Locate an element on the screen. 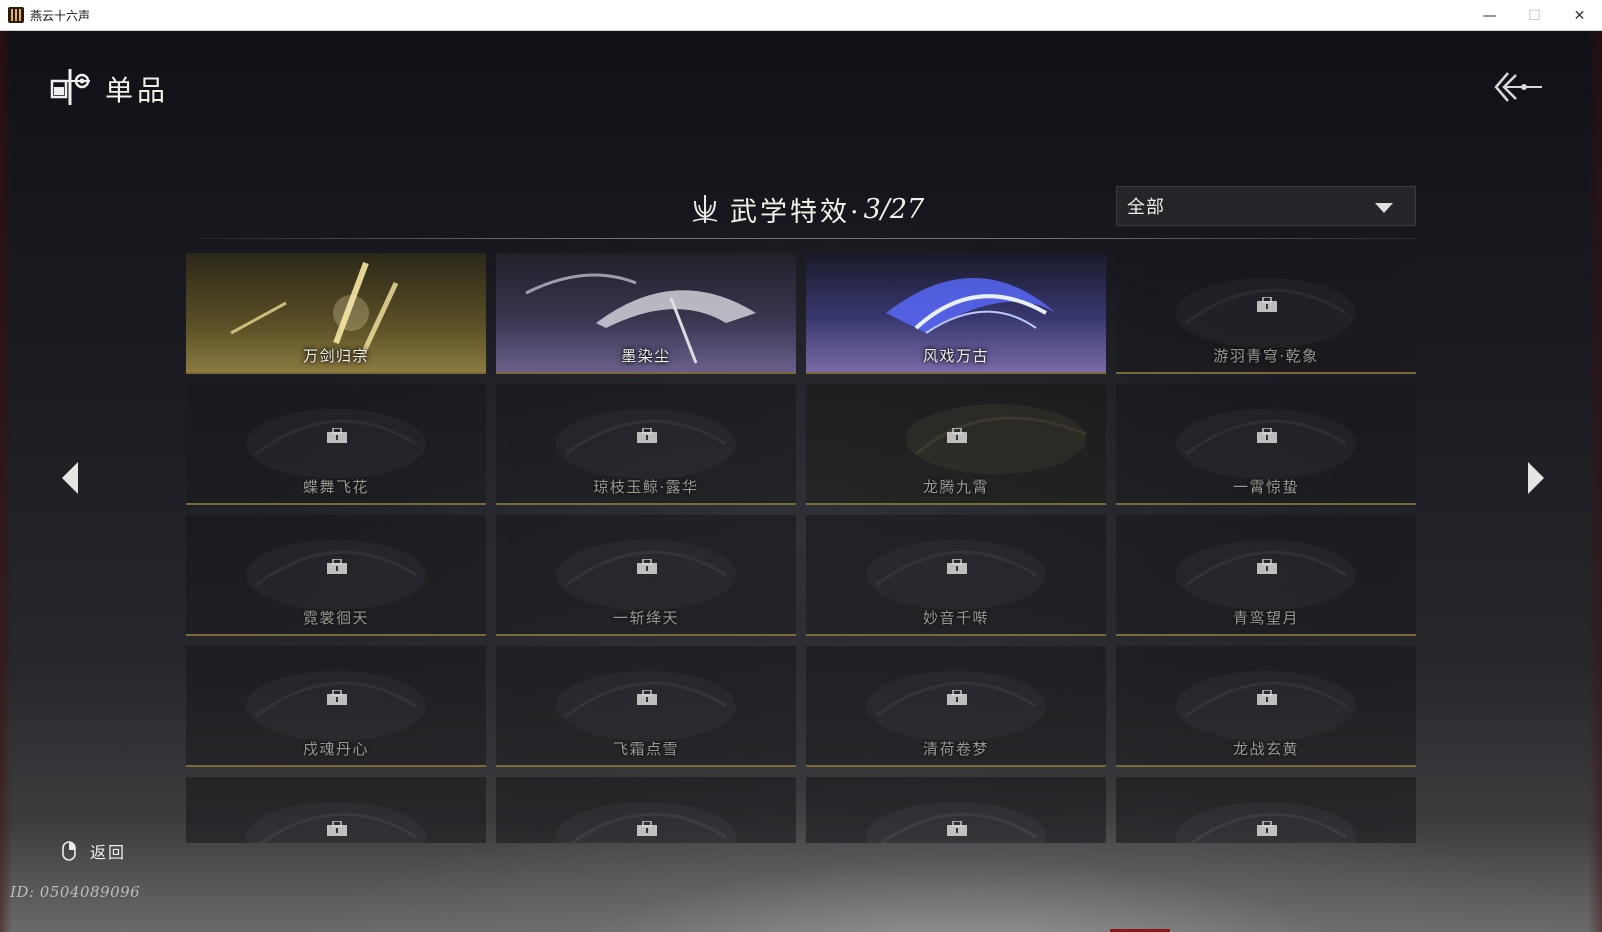 Image resolution: width=1602 pixels, height=932 pixels. game-app-icon is located at coordinates (16, 15).